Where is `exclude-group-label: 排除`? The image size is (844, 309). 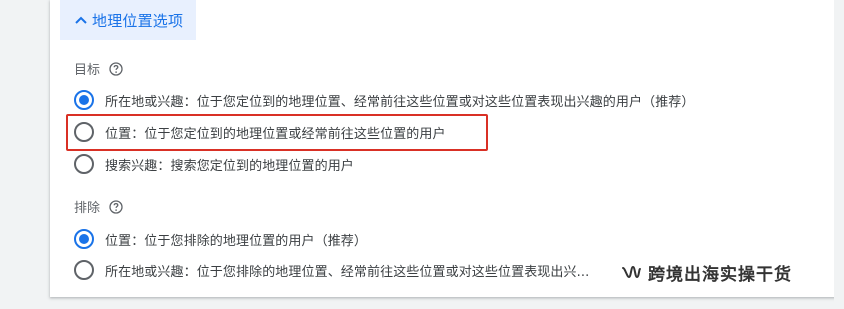 exclude-group-label: 排除 is located at coordinates (98, 206).